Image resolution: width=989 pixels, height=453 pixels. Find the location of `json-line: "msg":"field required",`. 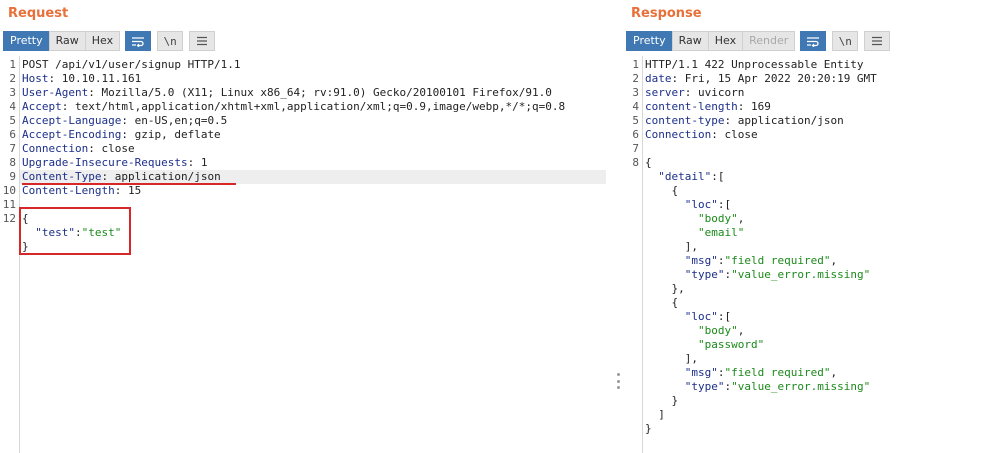

json-line: "msg":"field required", is located at coordinates (806, 261).